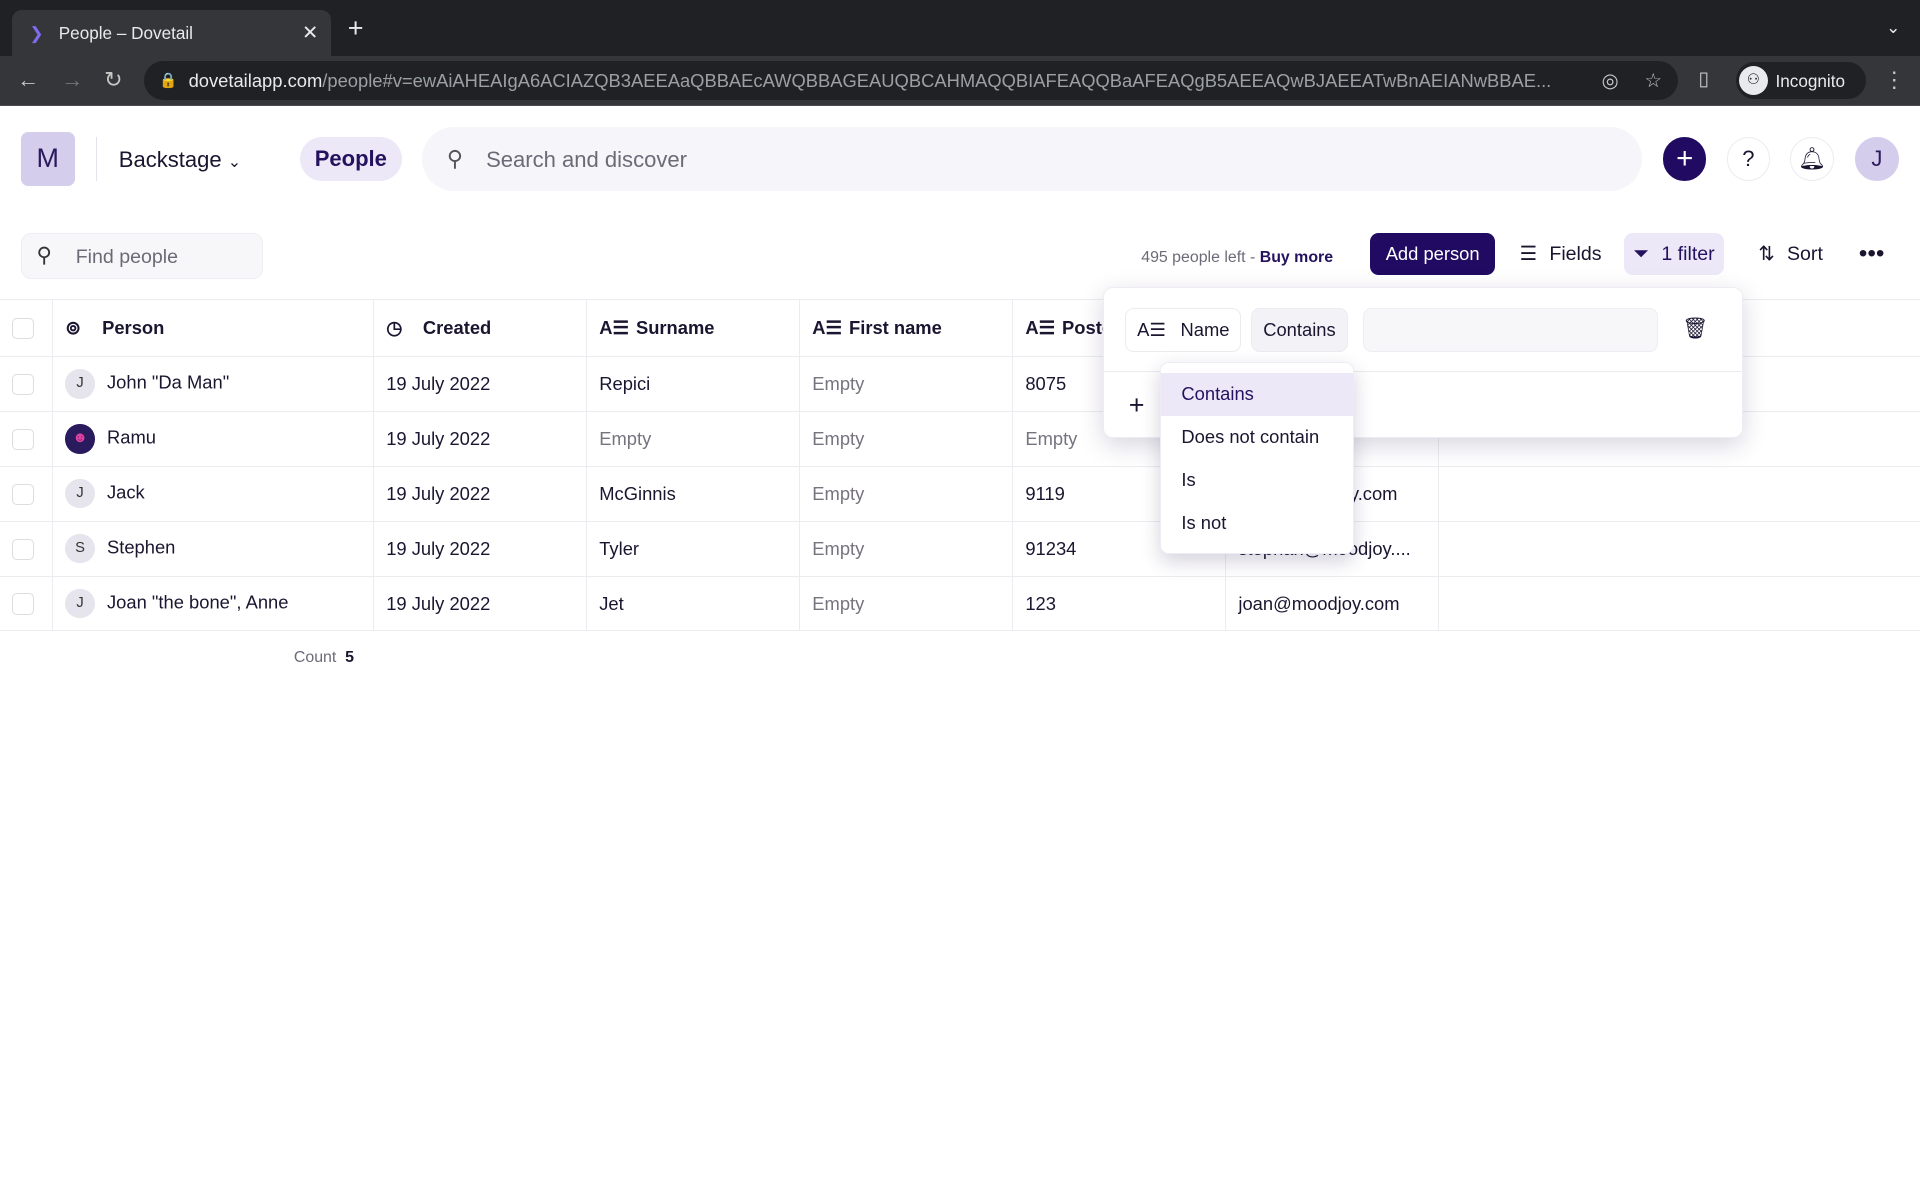  What do you see at coordinates (1183, 330) in the screenshot?
I see `filter-field-select: A☰ Name` at bounding box center [1183, 330].